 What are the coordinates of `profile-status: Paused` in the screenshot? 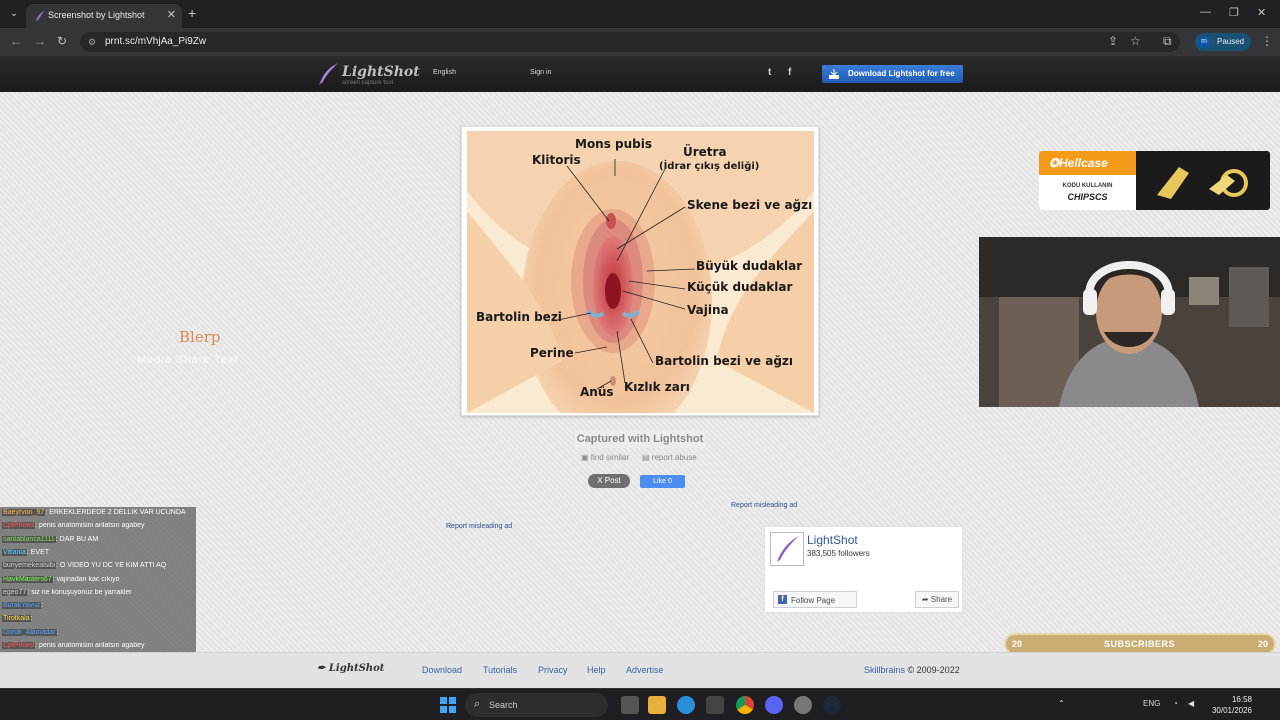 It's located at (1231, 41).